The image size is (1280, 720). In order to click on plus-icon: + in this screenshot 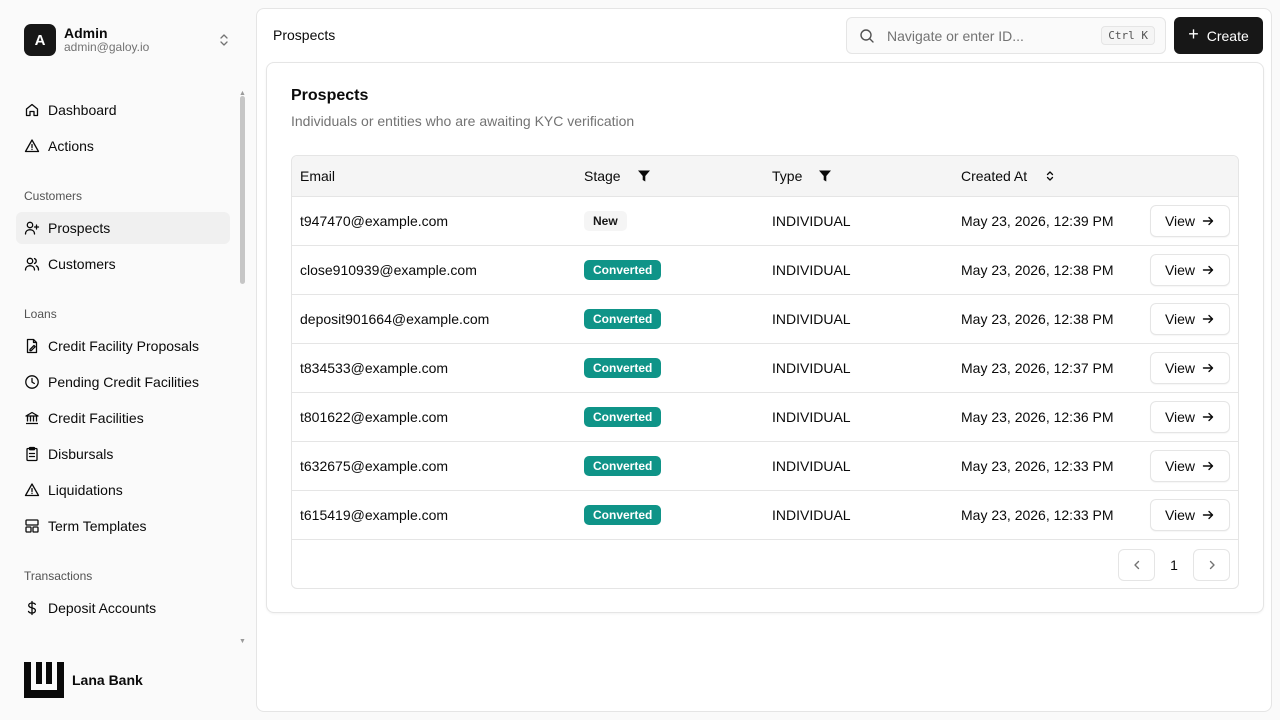, I will do `click(1193, 34)`.